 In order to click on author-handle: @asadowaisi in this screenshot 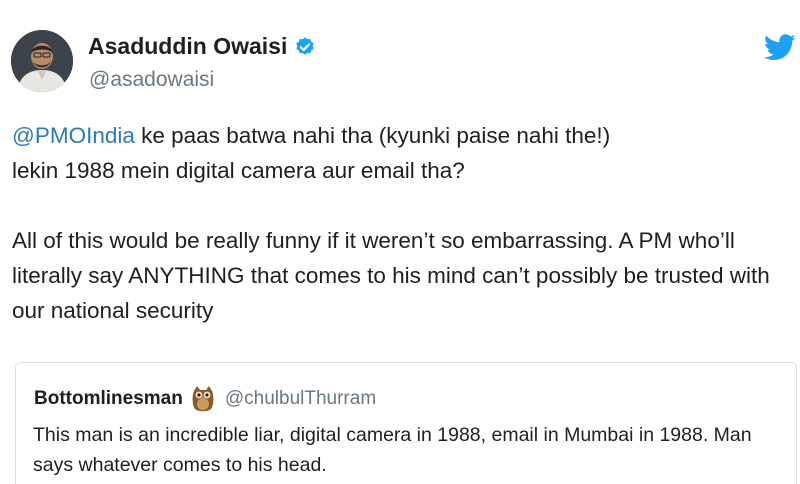, I will do `click(151, 80)`.